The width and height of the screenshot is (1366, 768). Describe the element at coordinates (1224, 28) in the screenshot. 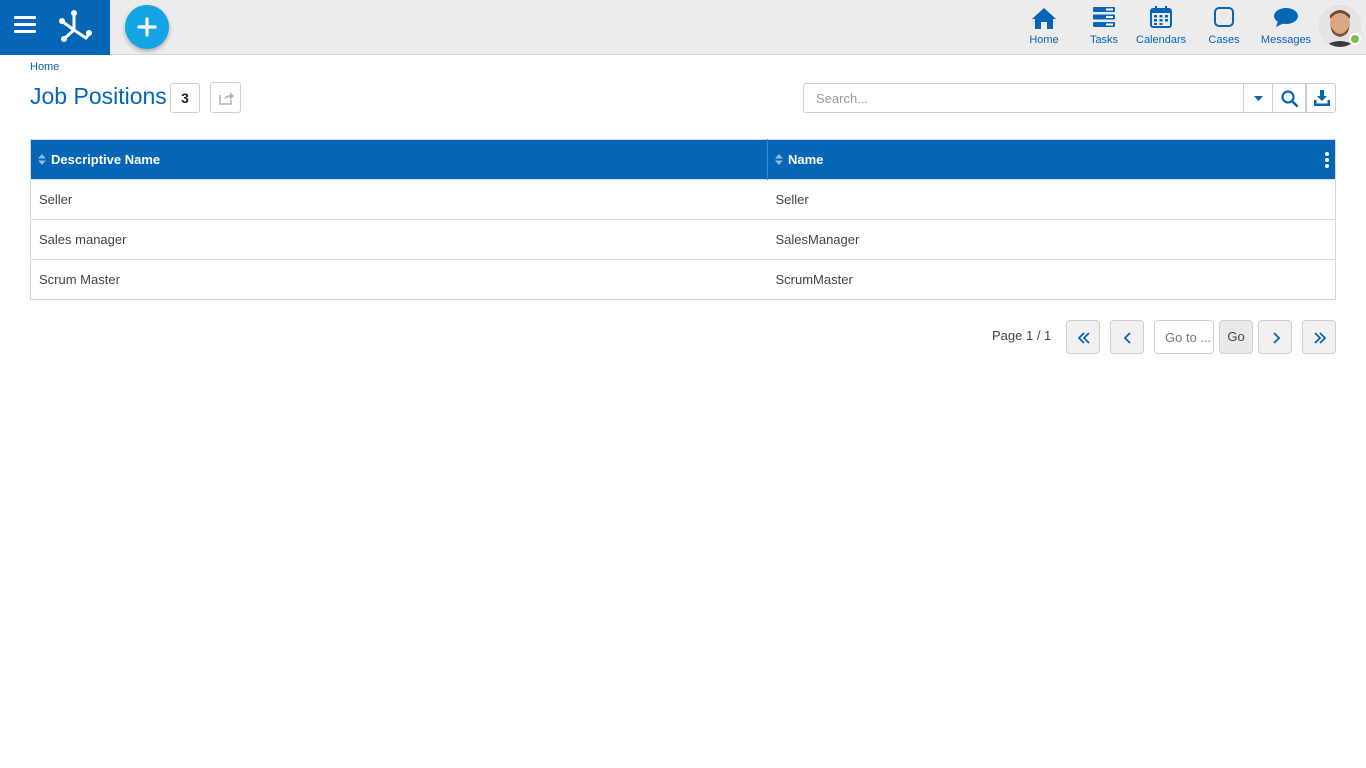

I see `nav-cases: Cases` at that location.